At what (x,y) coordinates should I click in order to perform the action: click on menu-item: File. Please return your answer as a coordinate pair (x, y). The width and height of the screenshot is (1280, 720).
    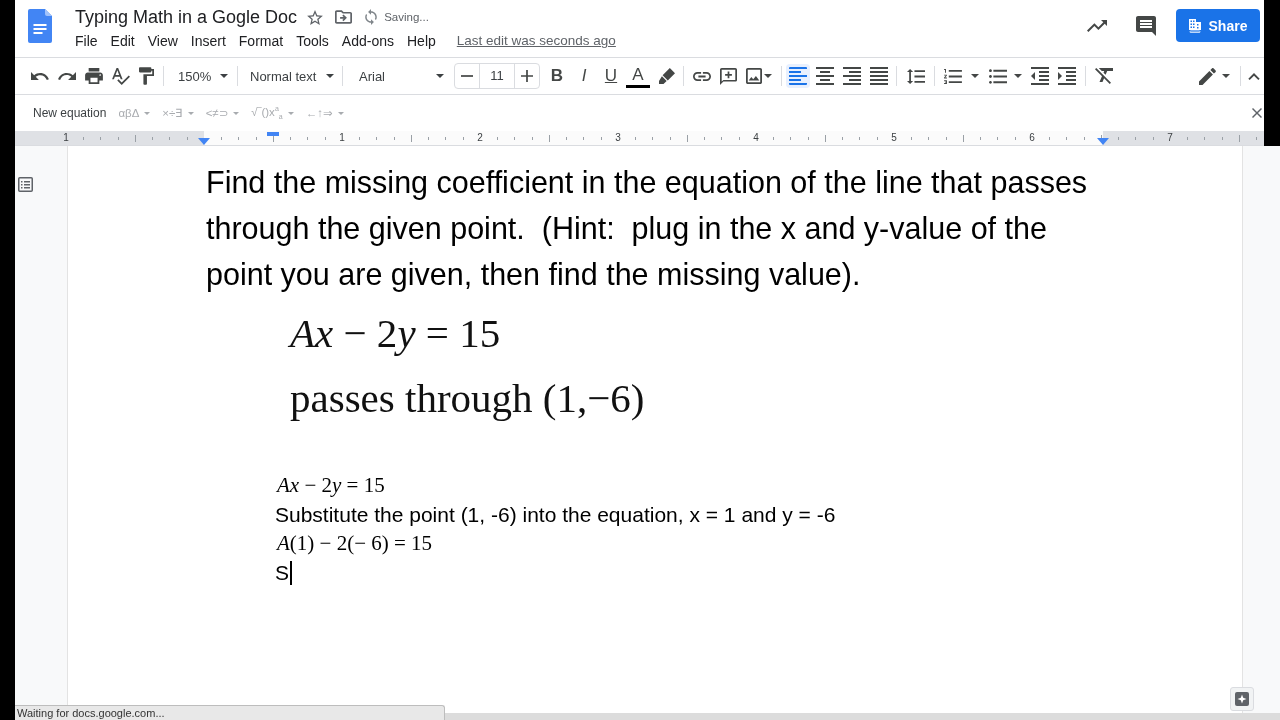
    Looking at the image, I should click on (86, 41).